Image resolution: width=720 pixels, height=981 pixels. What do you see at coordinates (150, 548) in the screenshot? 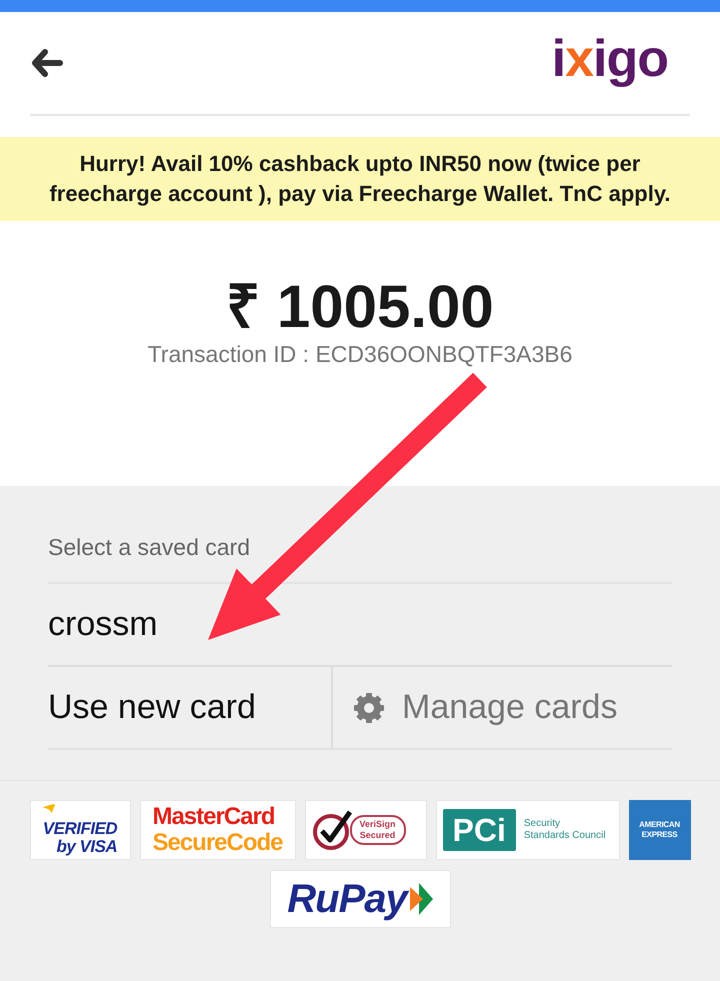
I see `saved-card-label: Select a saved card` at bounding box center [150, 548].